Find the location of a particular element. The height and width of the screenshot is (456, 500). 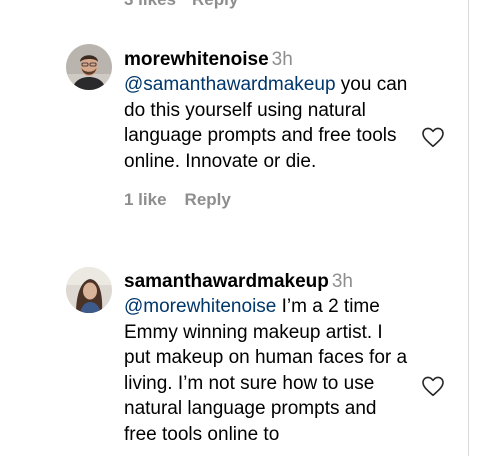

comment-meta: 1 like Reply is located at coordinates (269, 200).